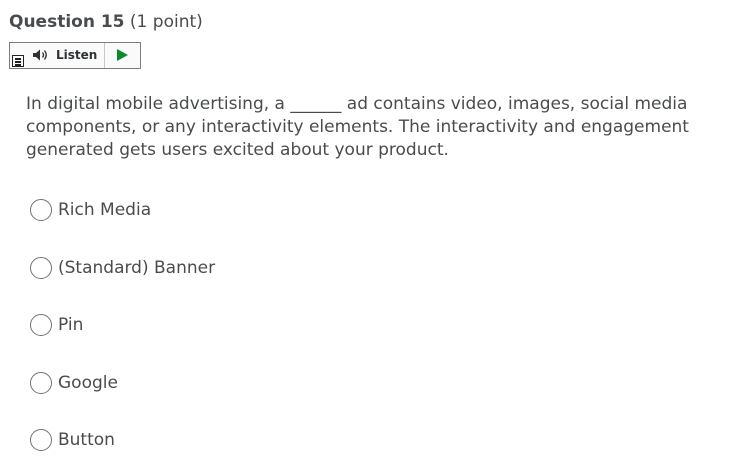  What do you see at coordinates (40, 55) in the screenshot?
I see `speaker-icon` at bounding box center [40, 55].